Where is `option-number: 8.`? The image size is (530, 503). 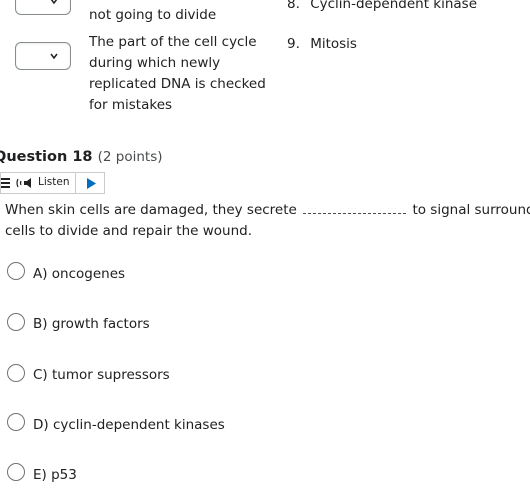 option-number: 8. is located at coordinates (293, 6).